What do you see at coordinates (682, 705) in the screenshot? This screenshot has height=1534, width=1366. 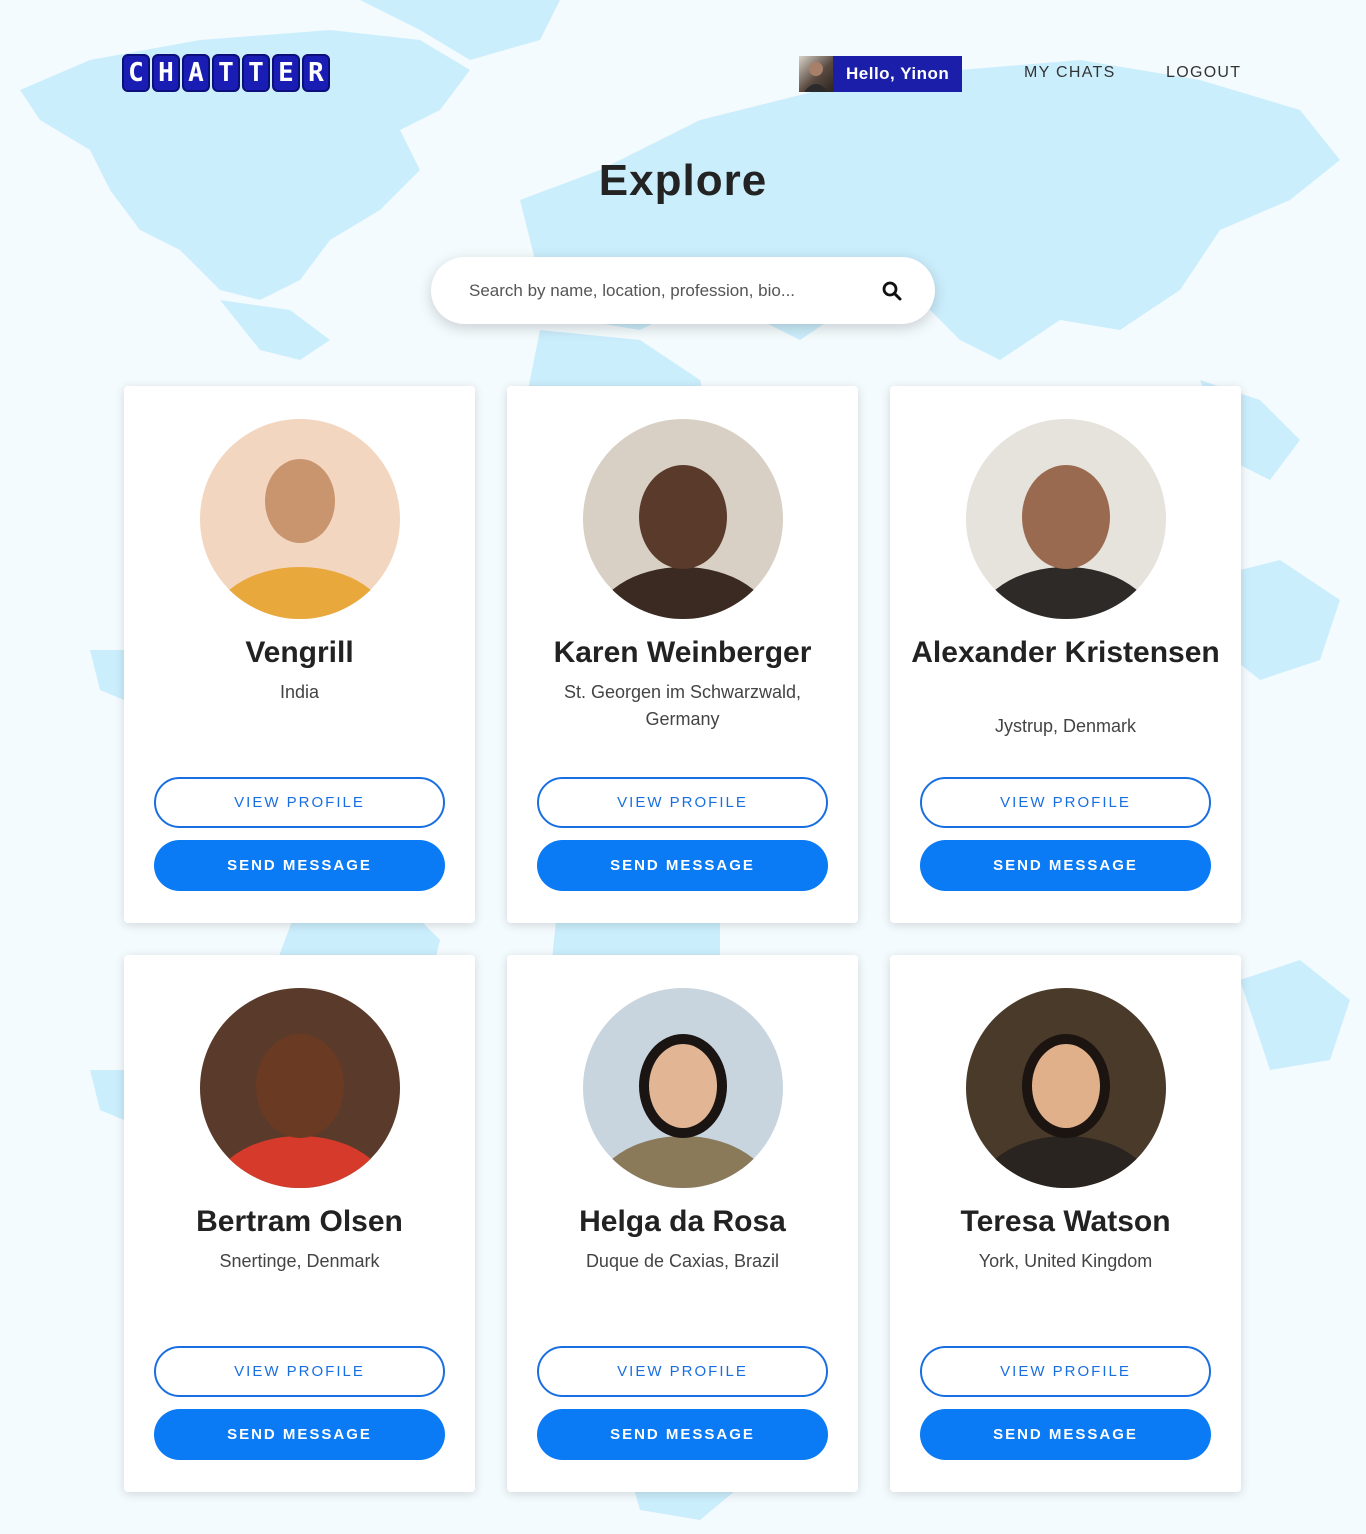 I see `profile-location: St. Georgen im Schwarzwald, Germany` at bounding box center [682, 705].